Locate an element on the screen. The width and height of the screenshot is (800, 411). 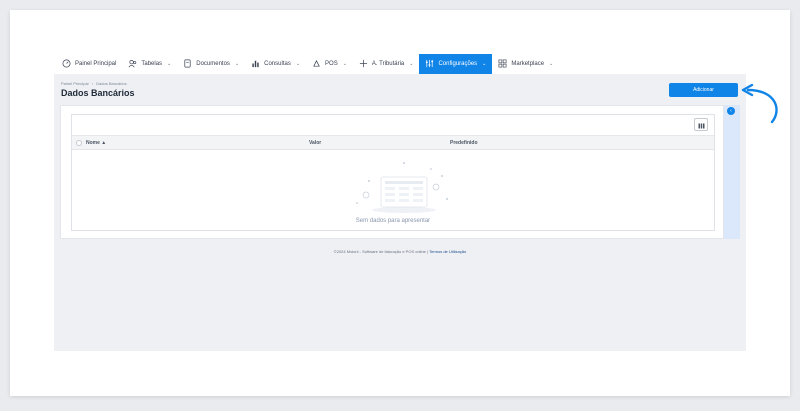
breadcrumb: Painel Principal › Dados Bancários is located at coordinates (95, 83).